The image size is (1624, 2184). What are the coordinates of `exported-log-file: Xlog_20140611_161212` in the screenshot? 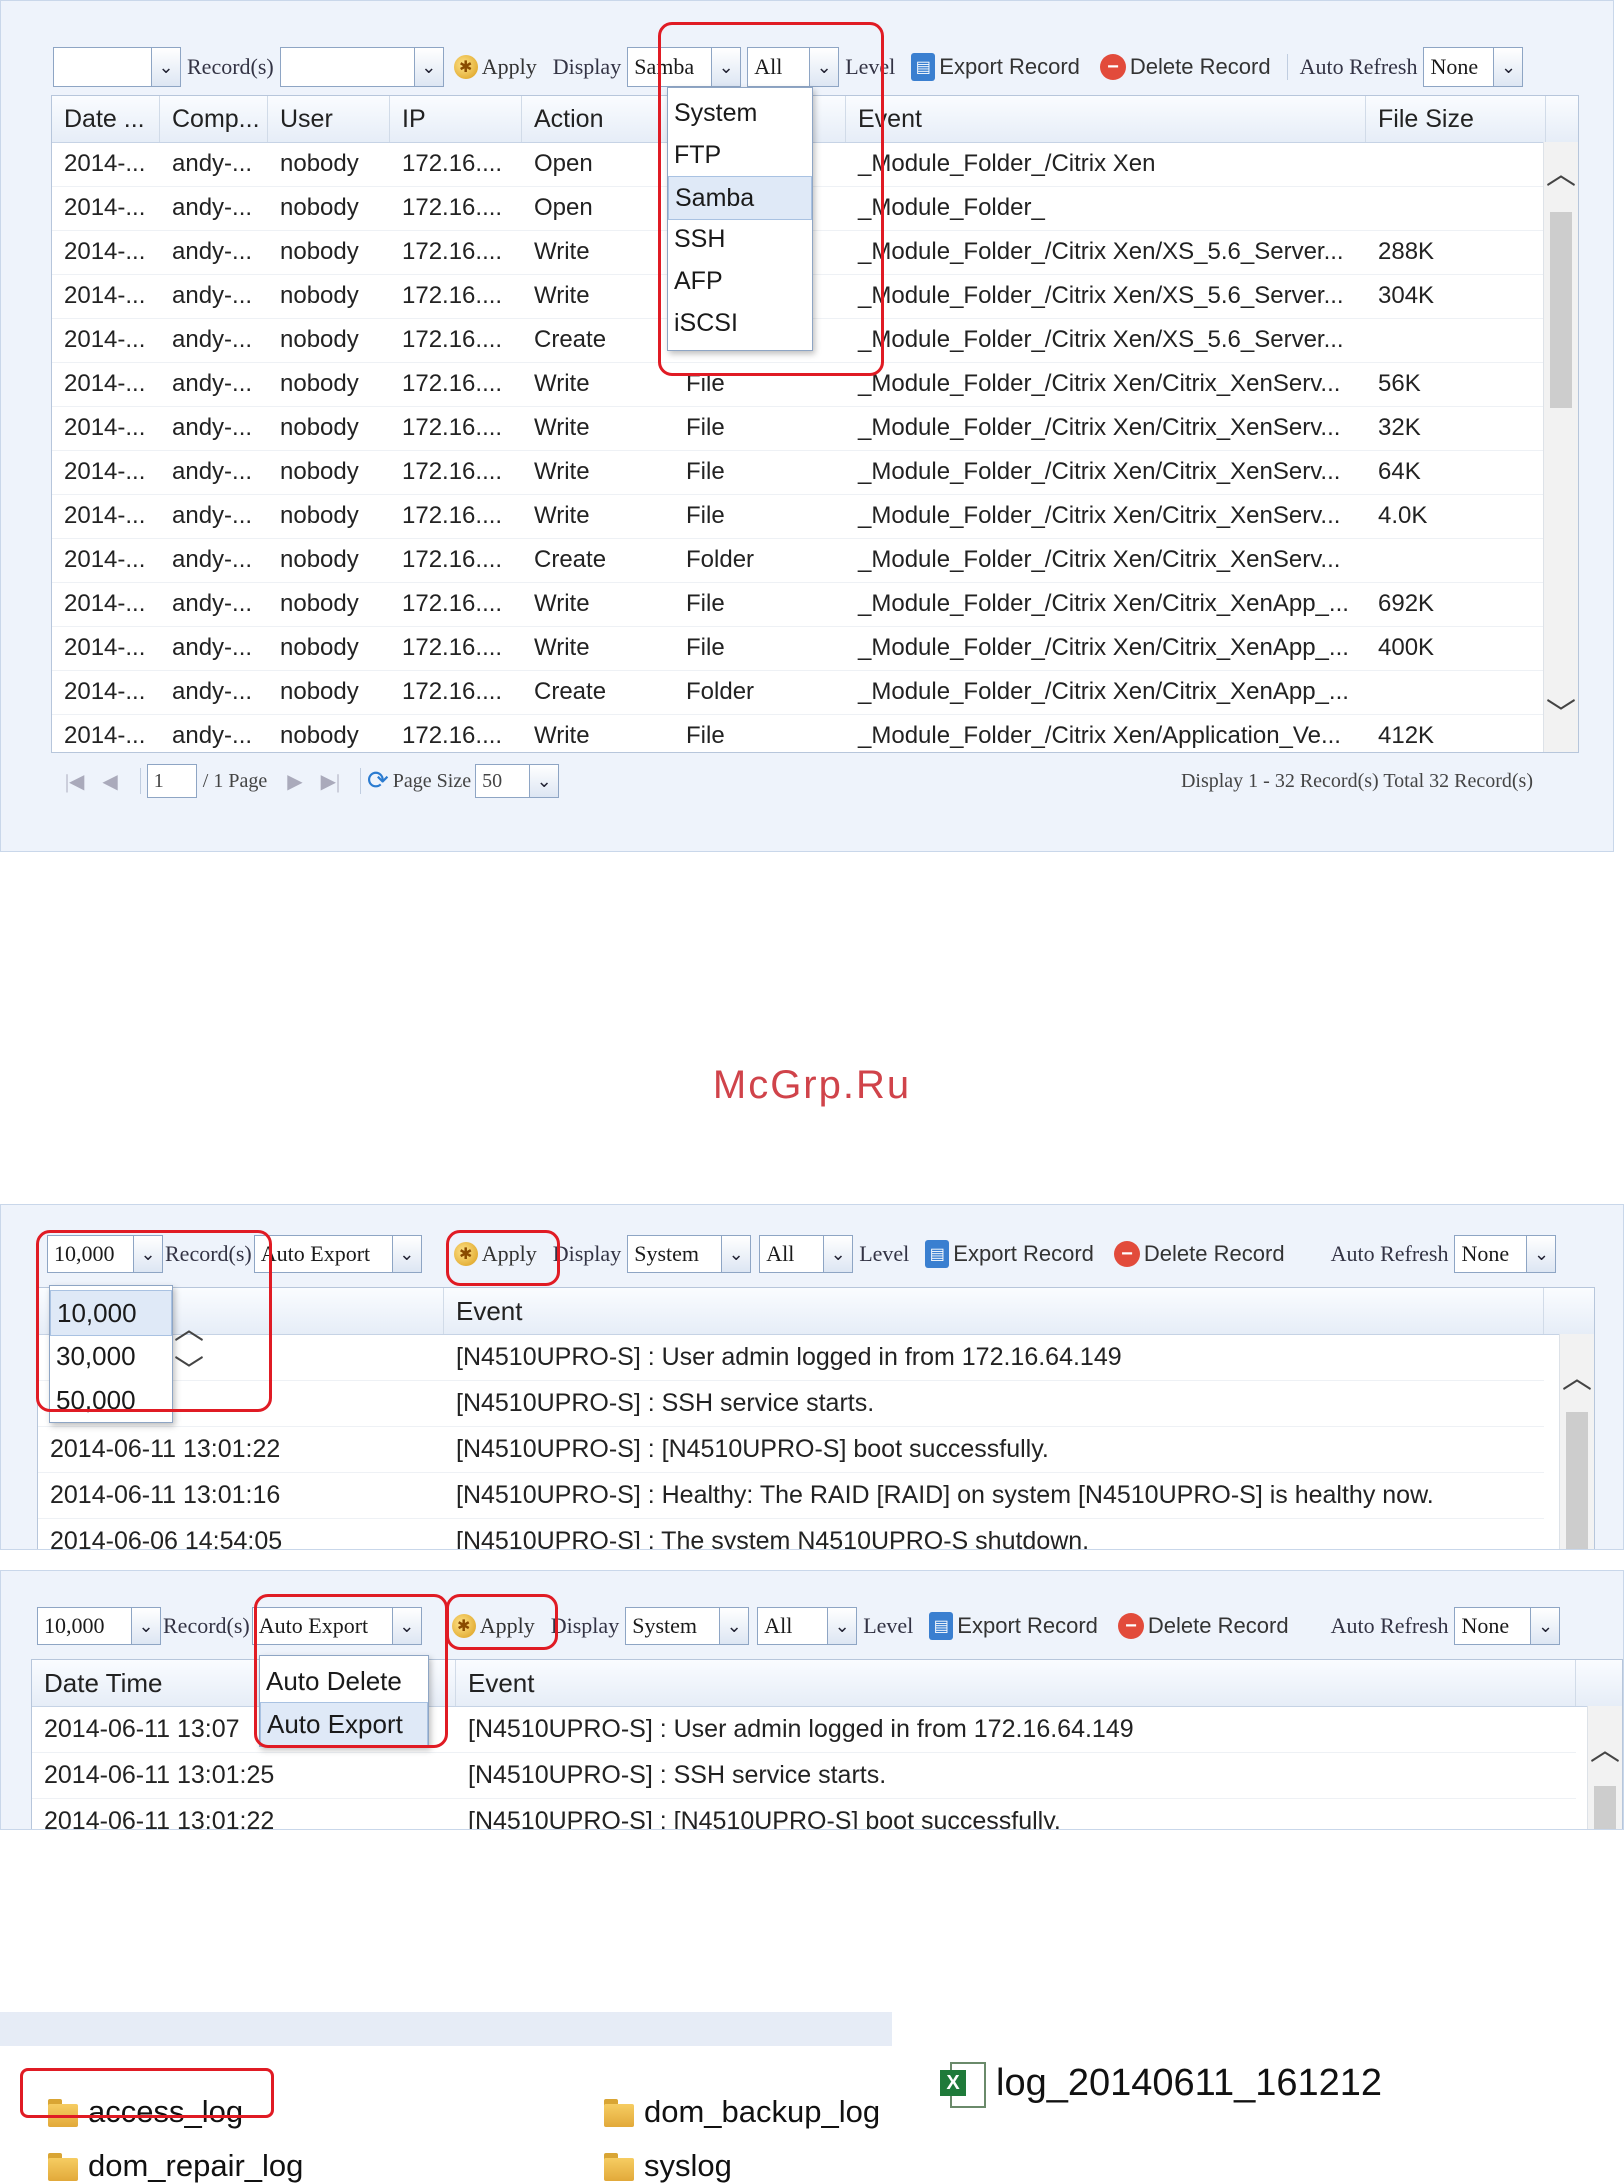 It's located at (1161, 2084).